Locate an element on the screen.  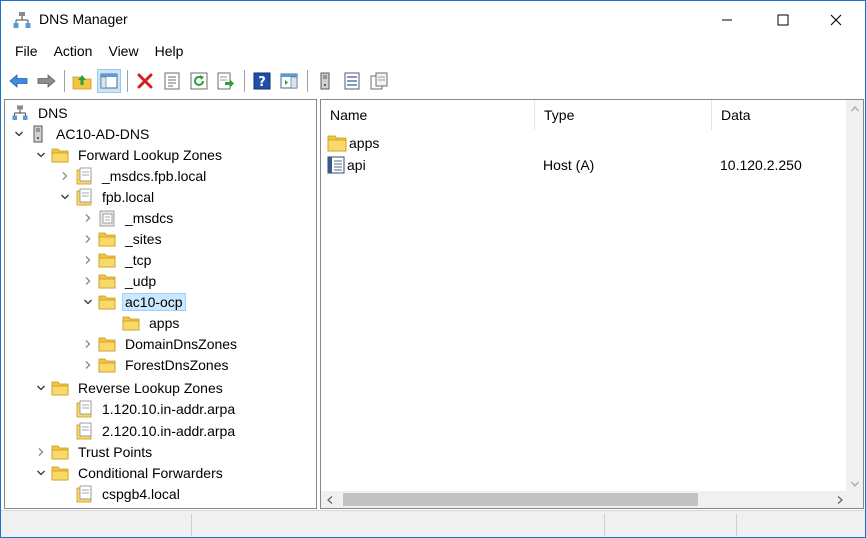
menu-file: File is located at coordinates (26, 51).